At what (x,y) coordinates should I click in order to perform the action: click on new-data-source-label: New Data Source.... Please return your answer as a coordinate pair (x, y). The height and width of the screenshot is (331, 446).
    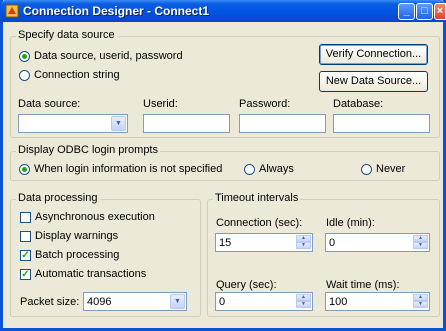
    Looking at the image, I should click on (373, 81).